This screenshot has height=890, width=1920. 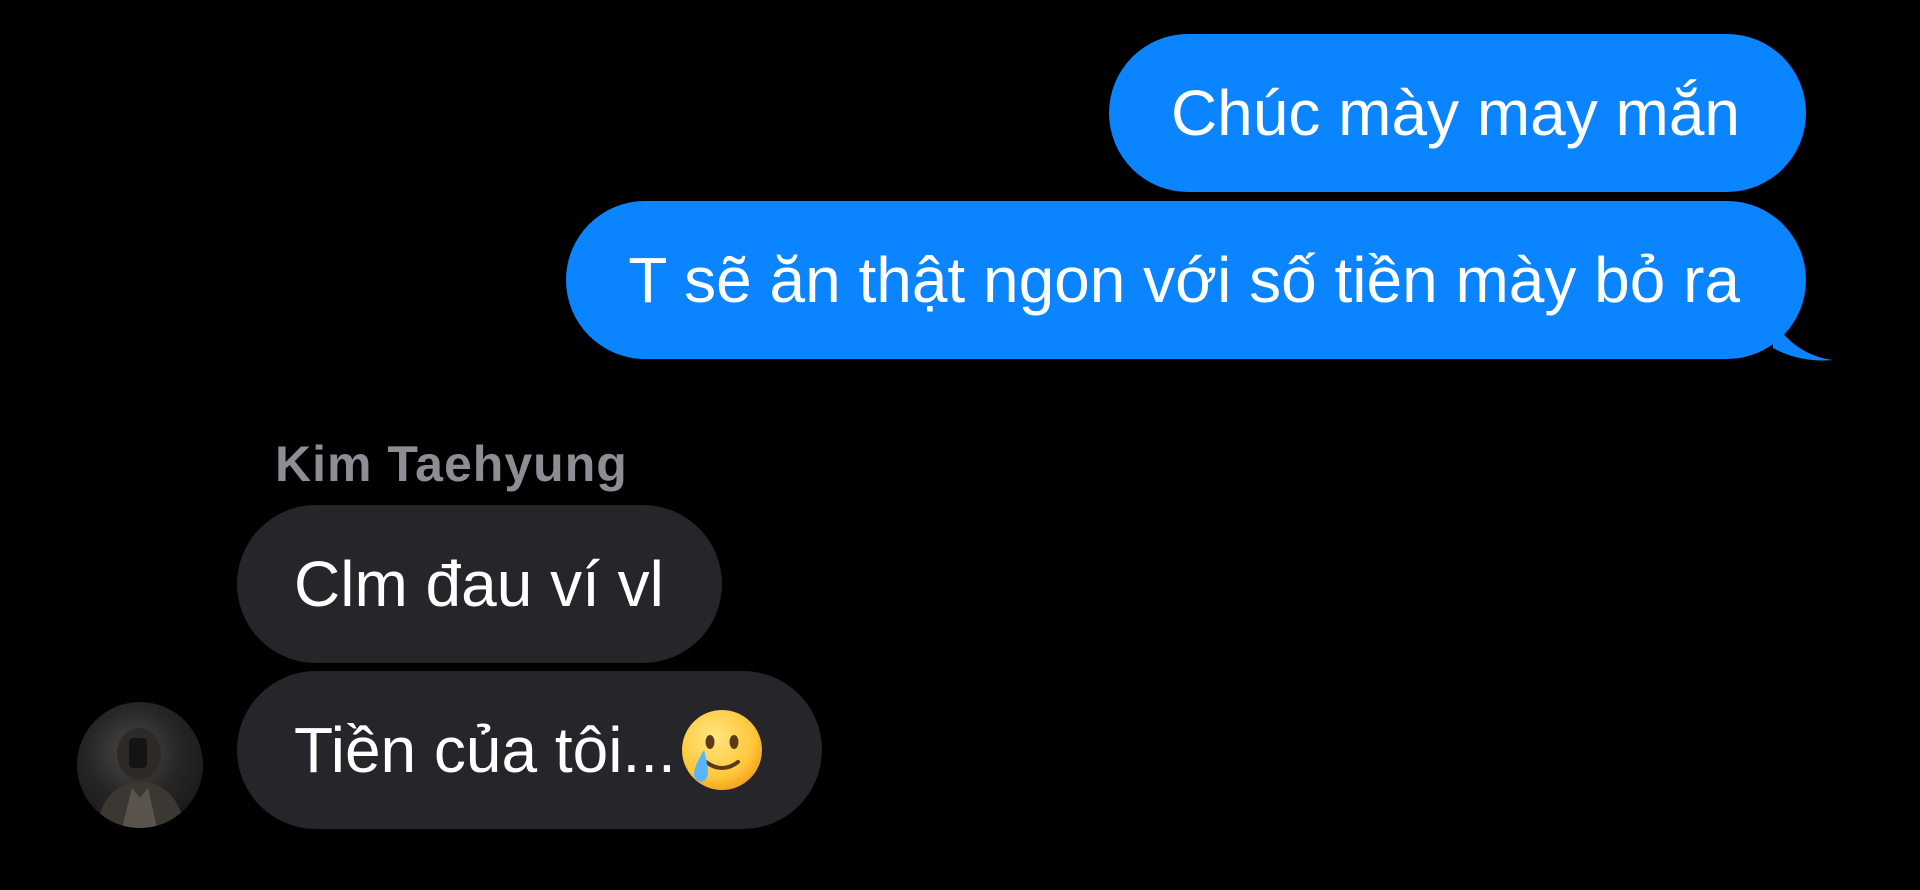 I want to click on outgoing-message-text: Chúc mày may mắn, so click(x=1455, y=113).